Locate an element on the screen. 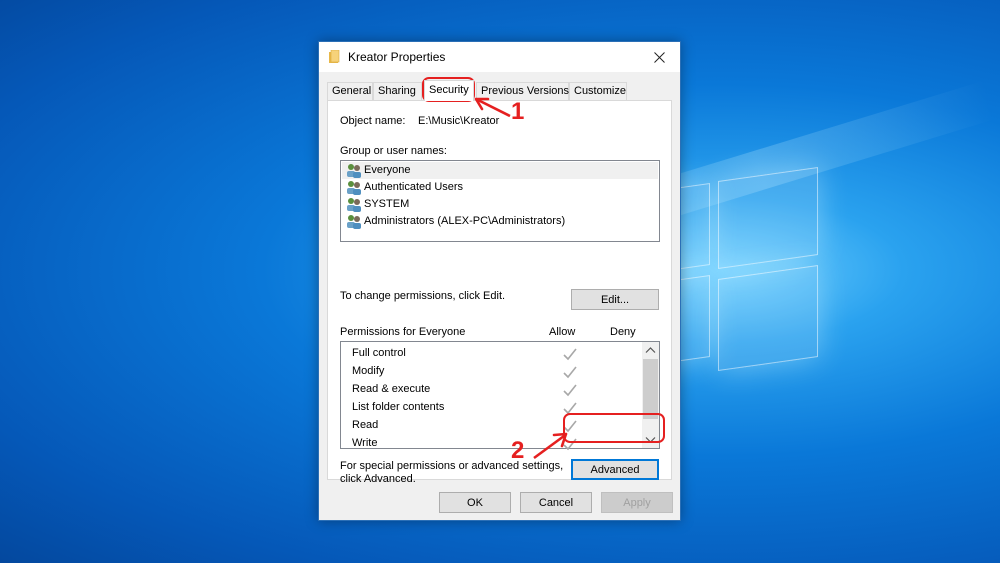 The image size is (1000, 563). object-name-label: Object name: is located at coordinates (373, 121).